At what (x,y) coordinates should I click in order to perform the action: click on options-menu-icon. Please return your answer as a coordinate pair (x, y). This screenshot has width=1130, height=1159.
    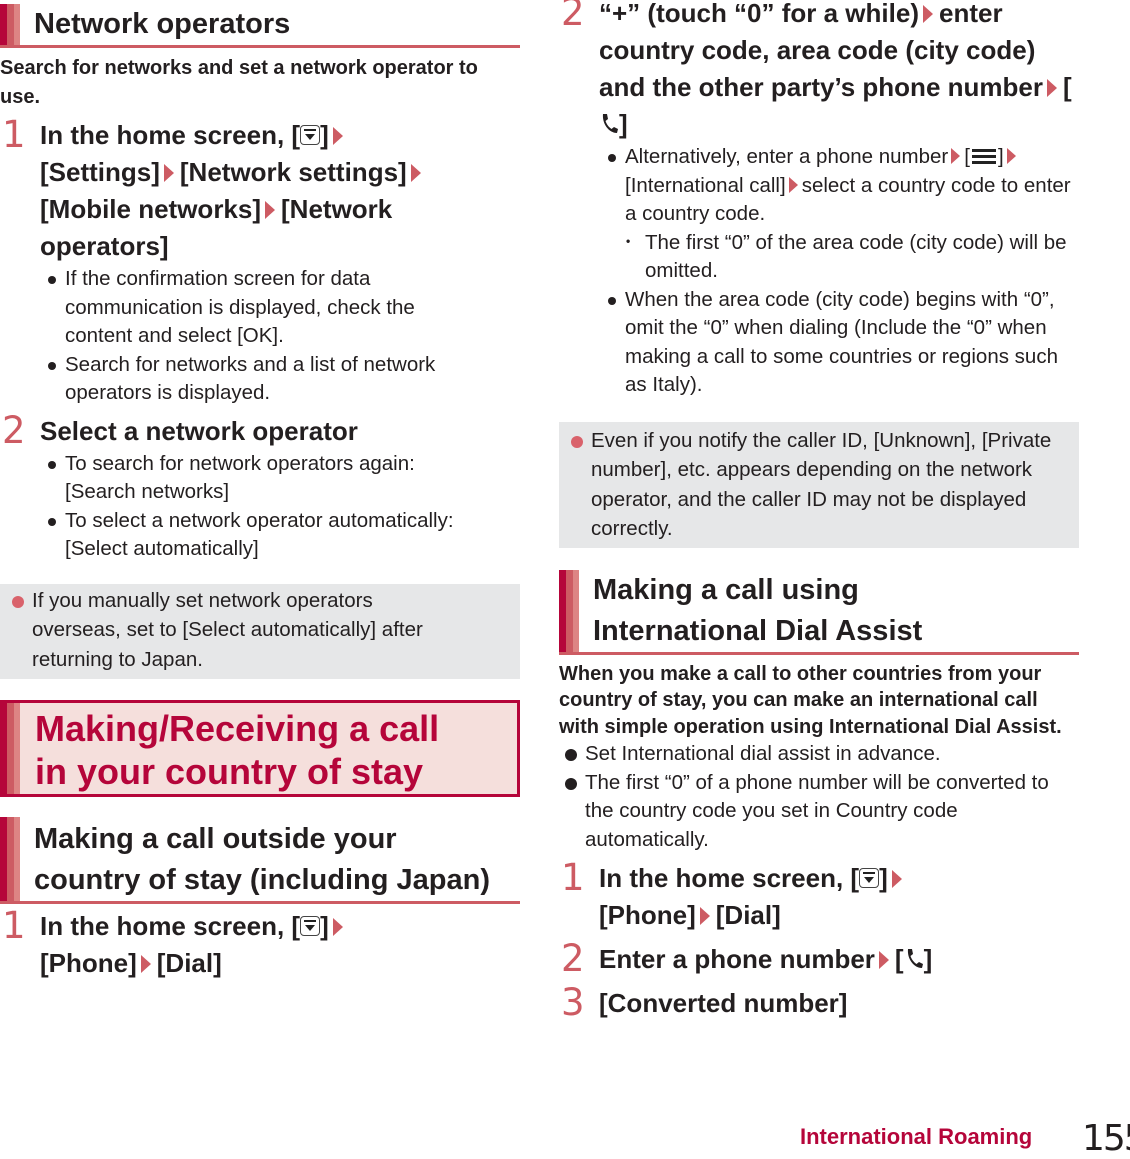
    Looking at the image, I should click on (984, 156).